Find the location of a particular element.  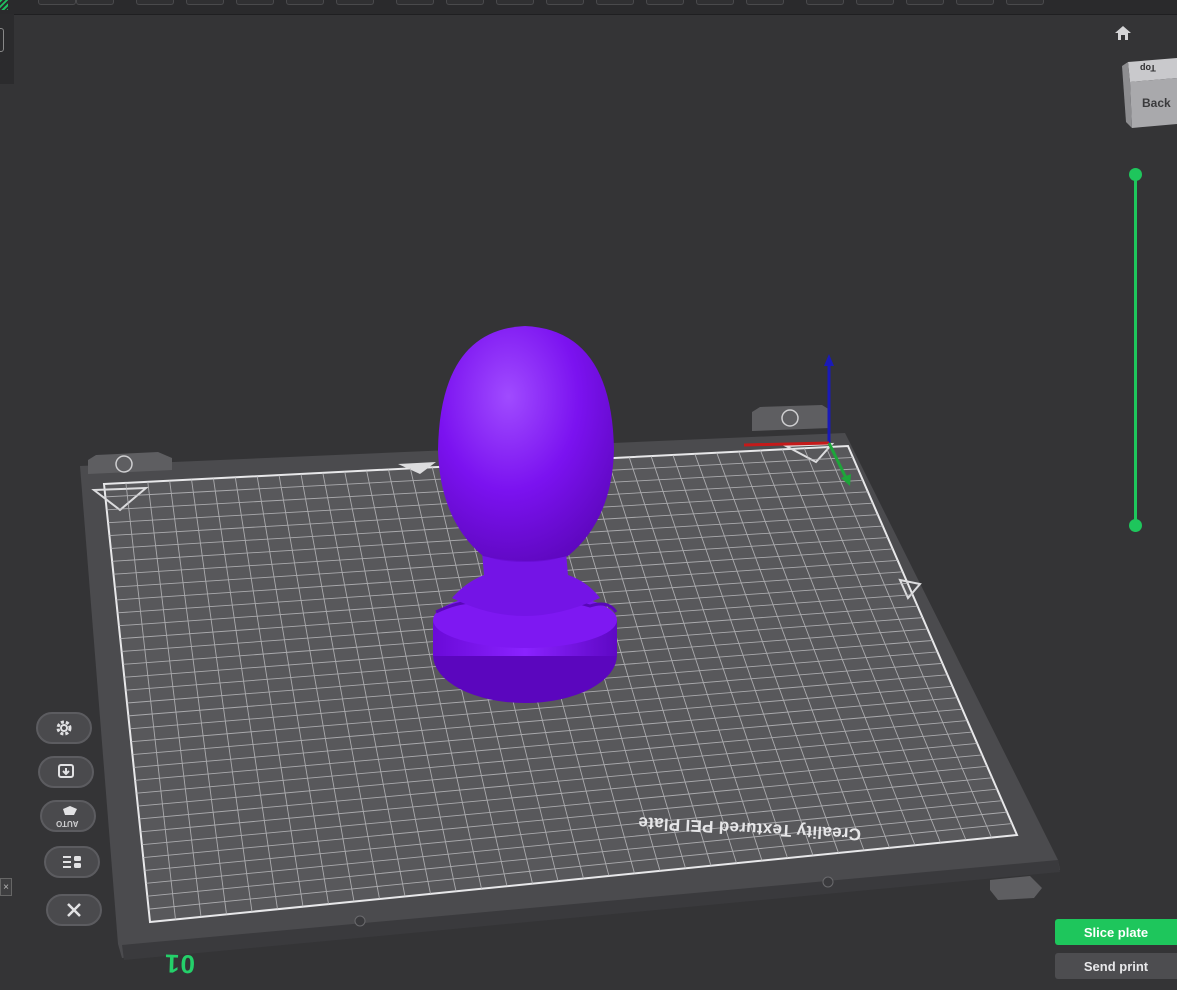

layer-slider is located at coordinates (1136, 351).